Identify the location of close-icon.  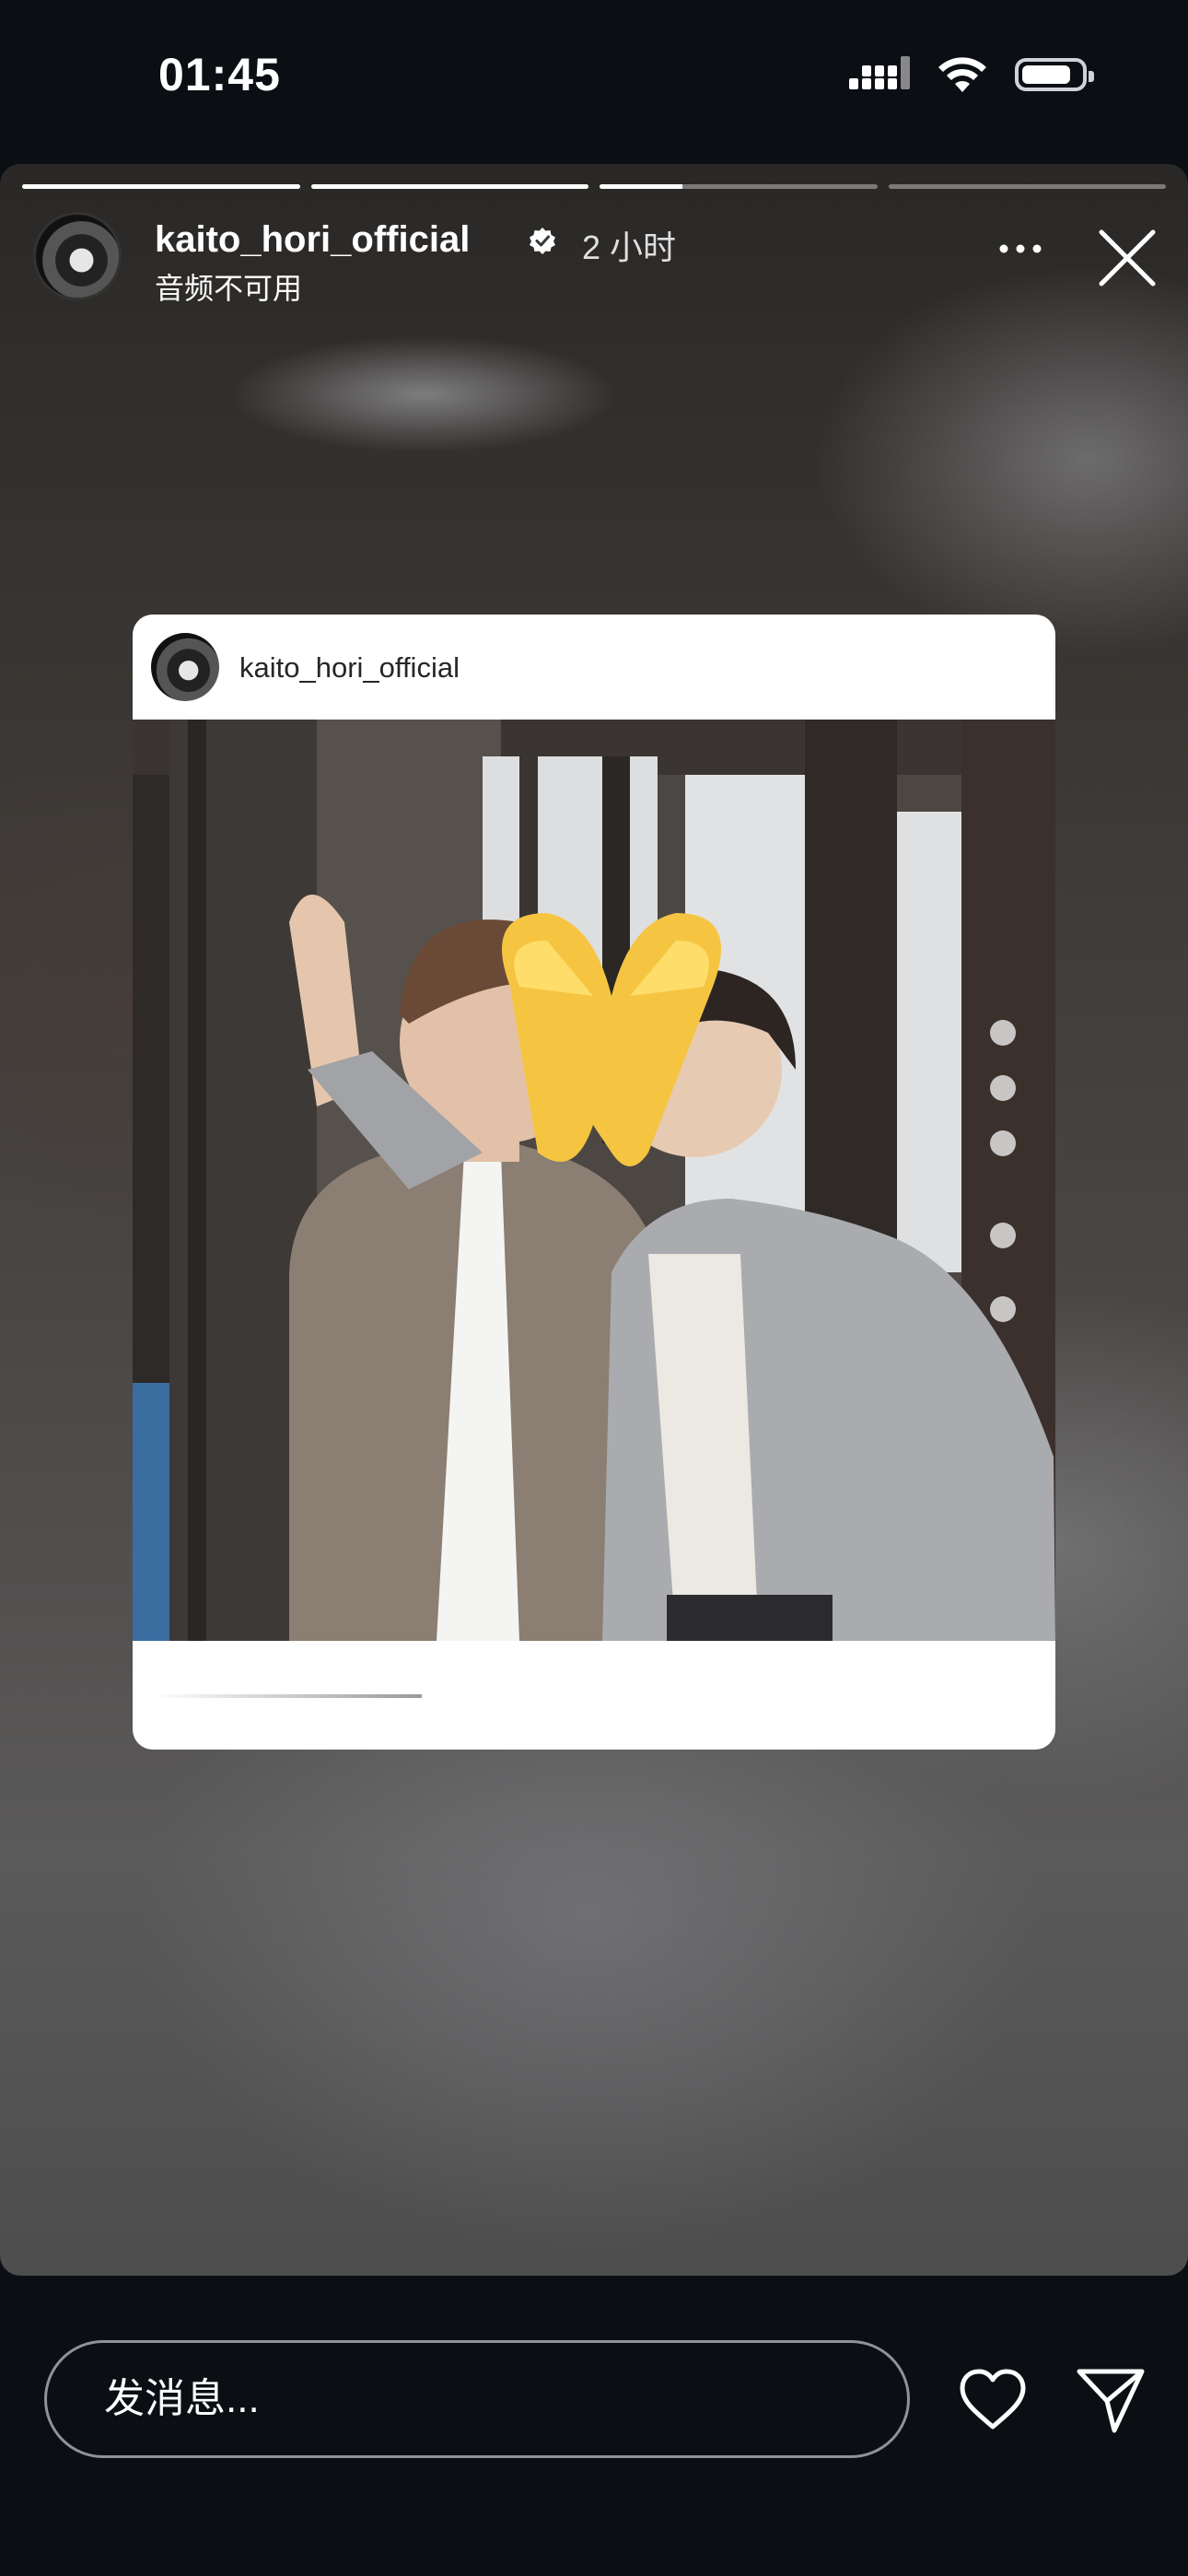
(1127, 258).